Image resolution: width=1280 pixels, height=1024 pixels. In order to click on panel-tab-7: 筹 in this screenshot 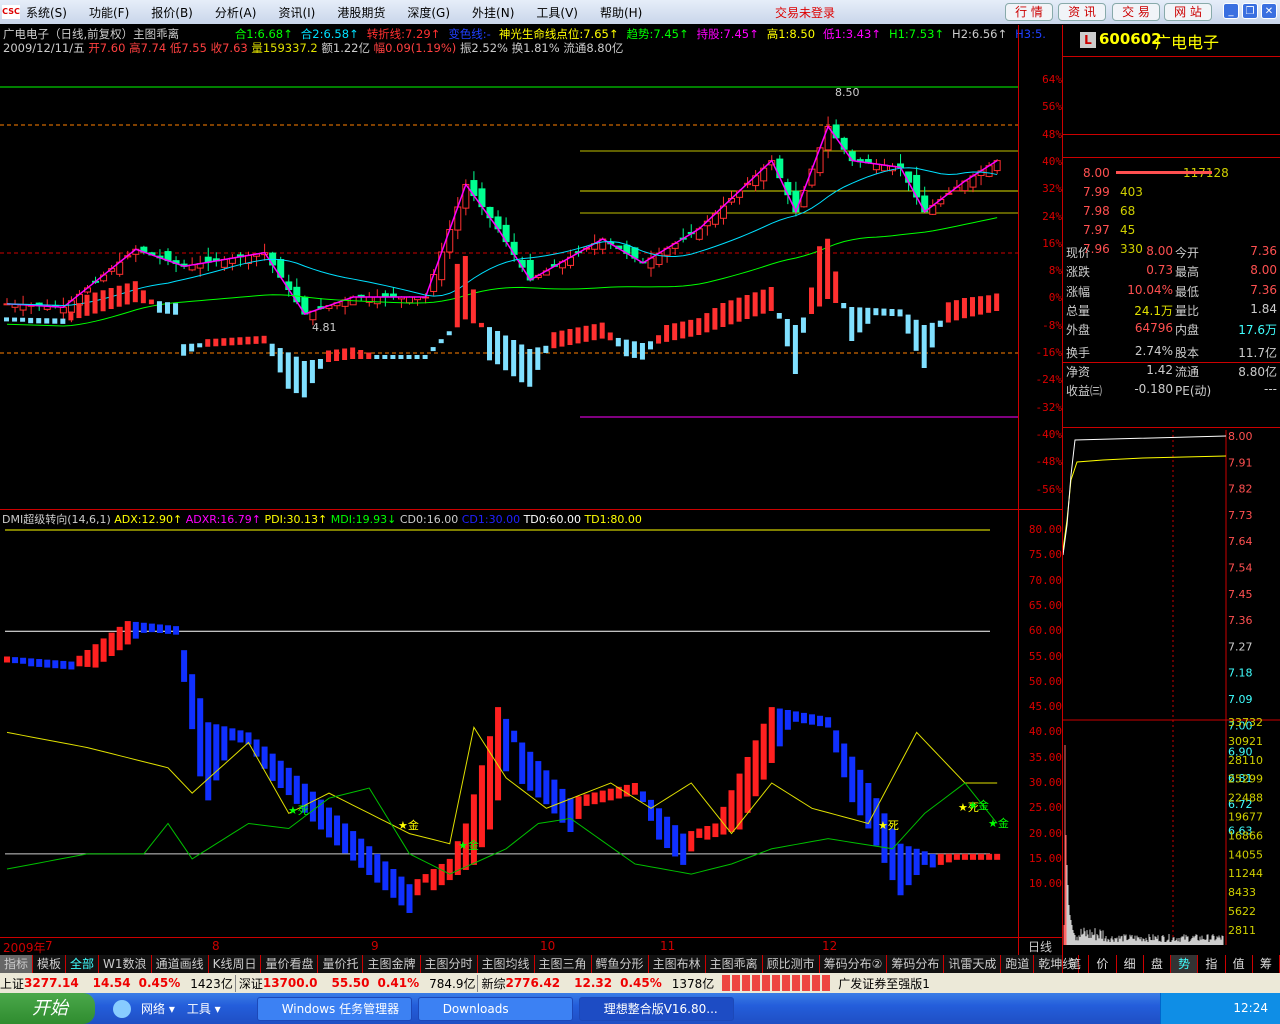, I will do `click(1266, 964)`.